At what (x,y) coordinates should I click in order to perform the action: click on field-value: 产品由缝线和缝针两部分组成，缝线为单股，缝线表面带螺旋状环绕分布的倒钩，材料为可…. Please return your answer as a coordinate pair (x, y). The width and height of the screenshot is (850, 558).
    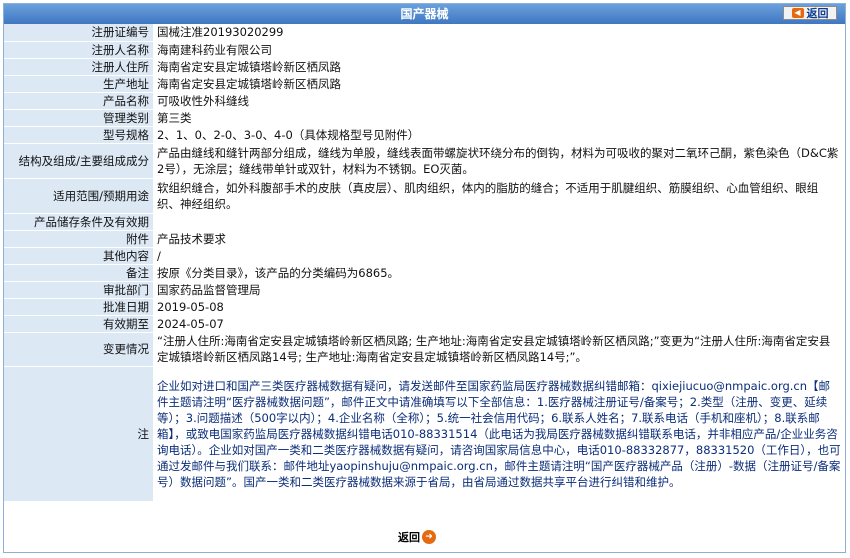
    Looking at the image, I should click on (499, 160).